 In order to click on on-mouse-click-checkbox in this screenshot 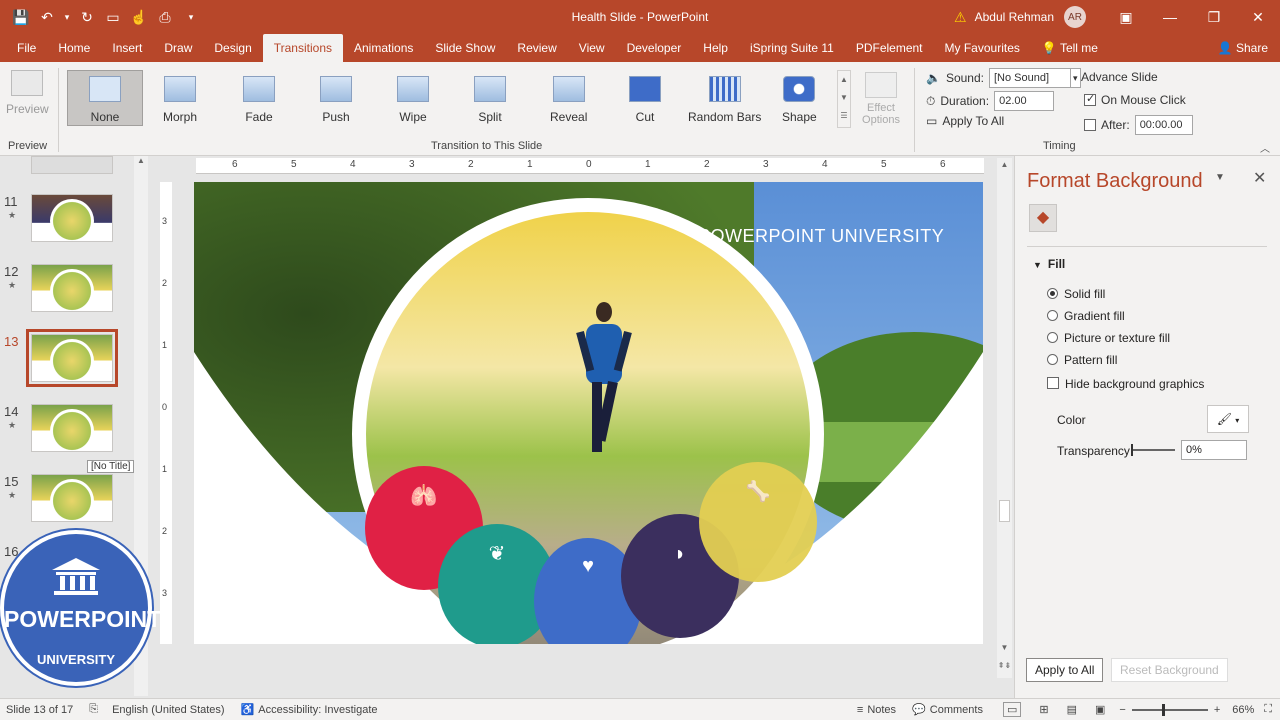, I will do `click(1090, 99)`.